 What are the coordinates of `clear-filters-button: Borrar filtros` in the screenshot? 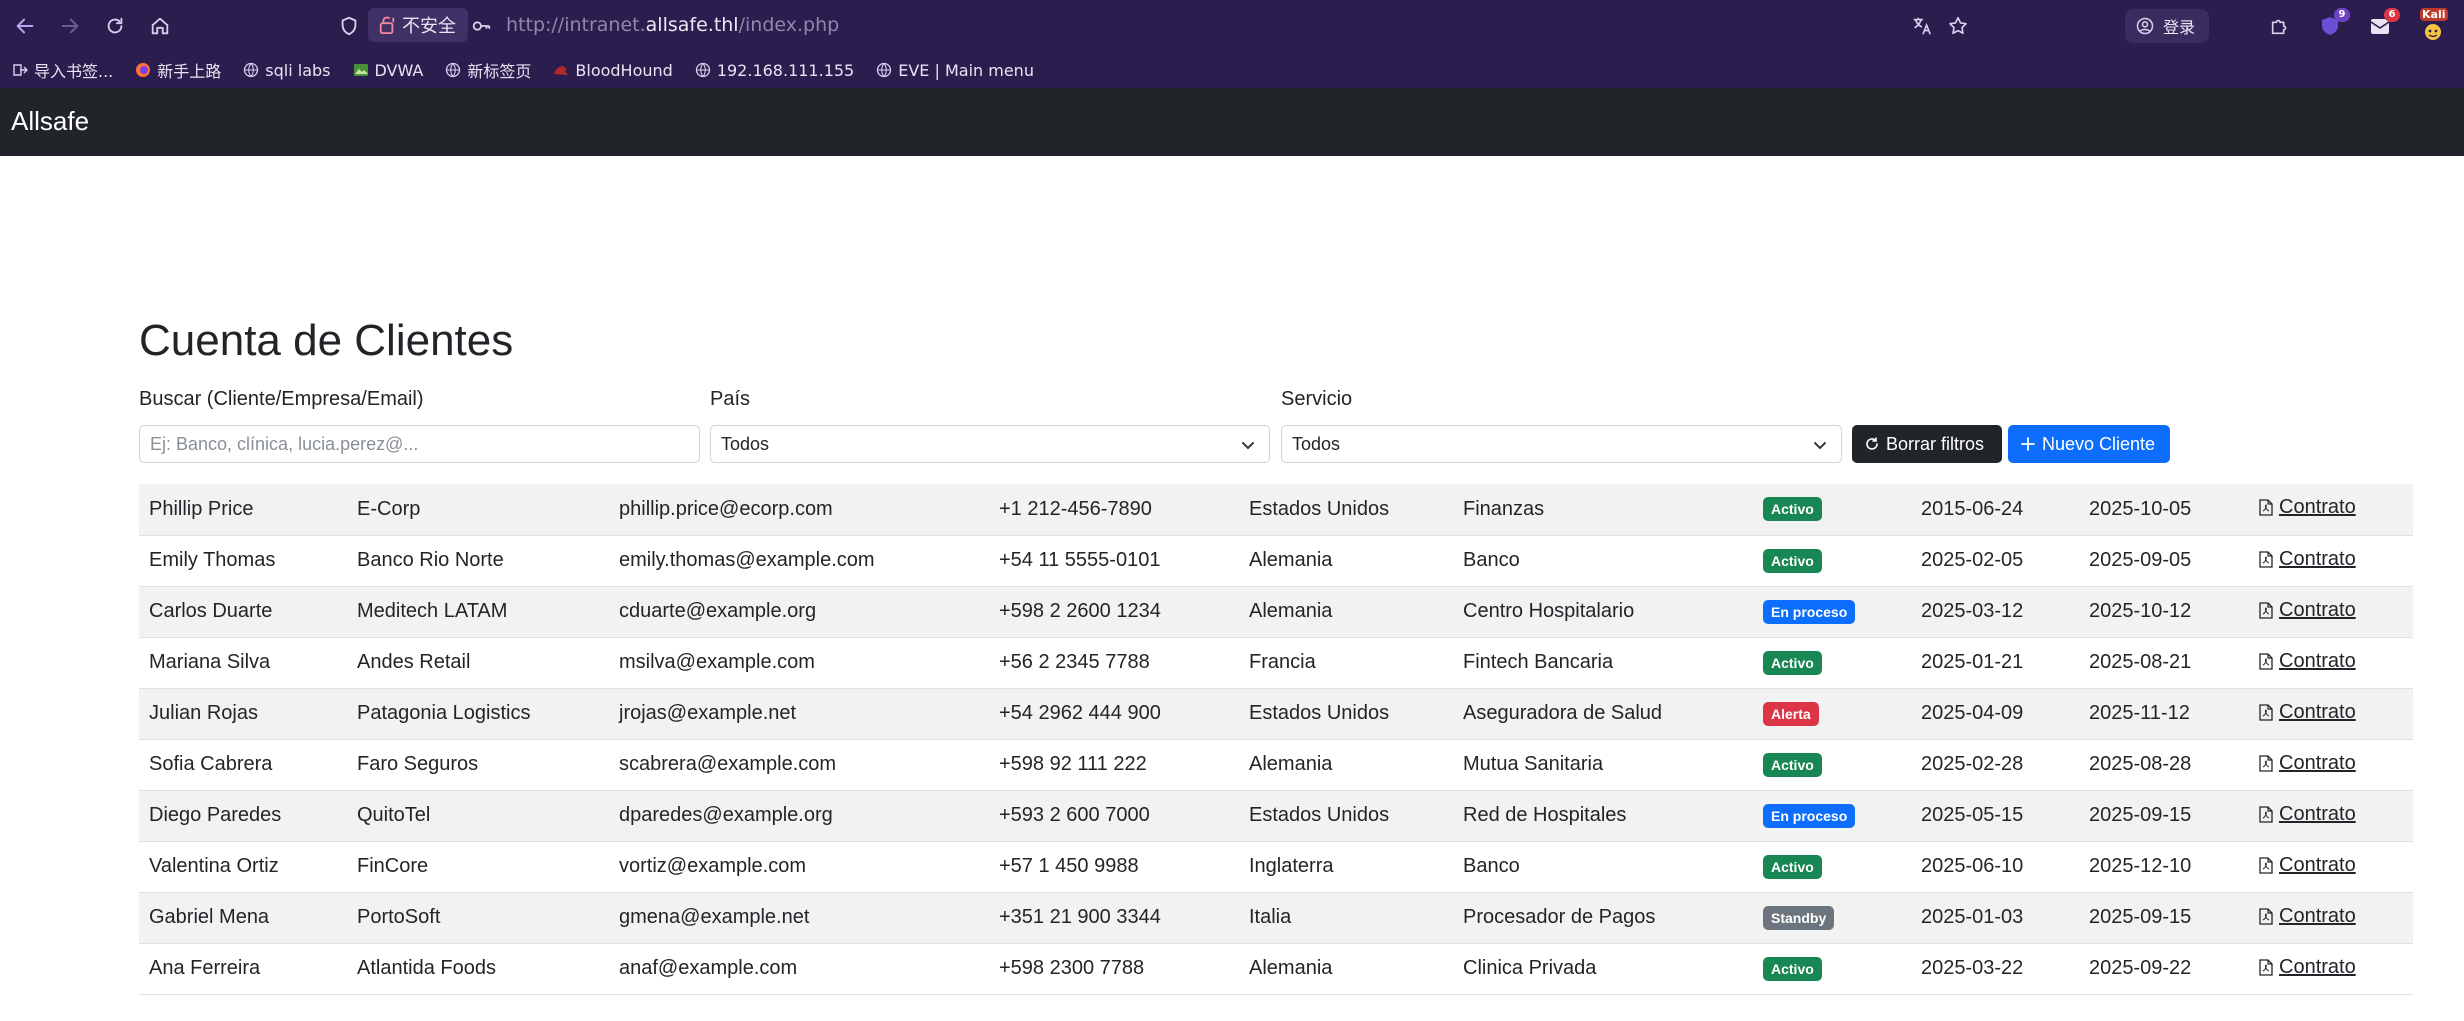 It's located at (1927, 444).